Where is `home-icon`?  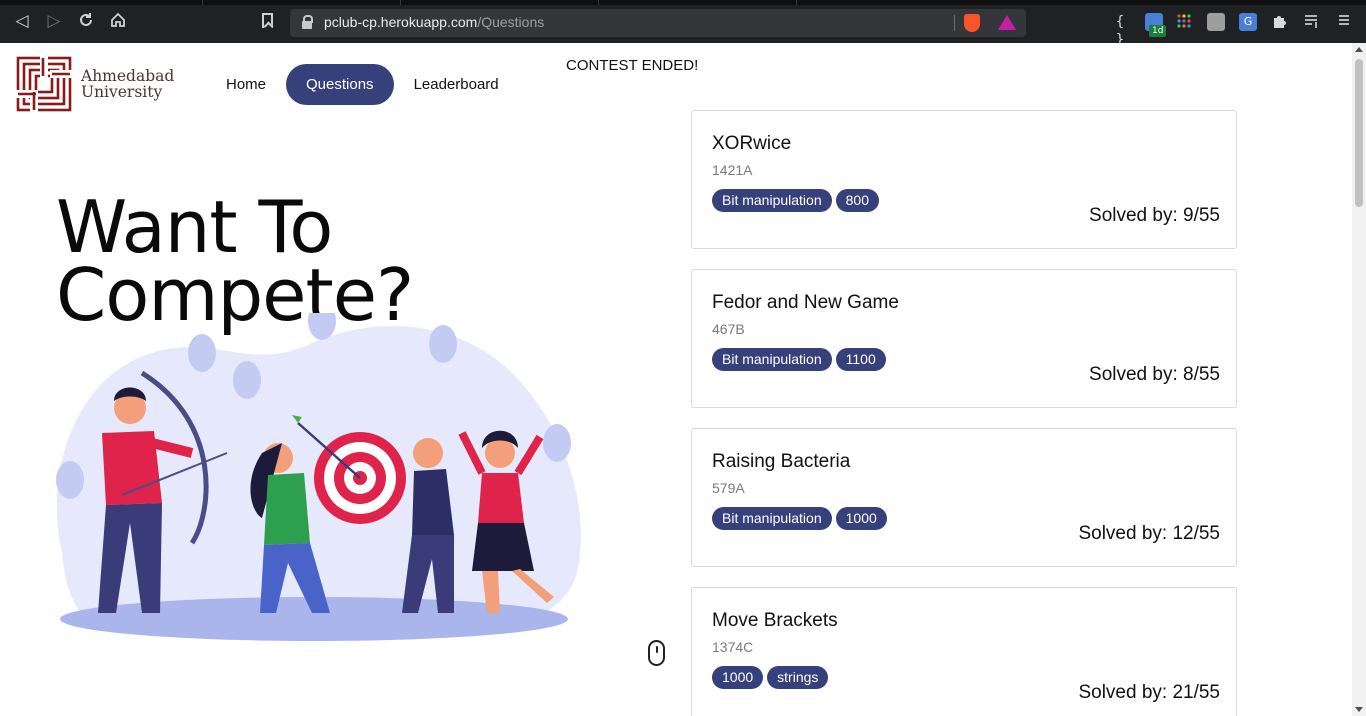
home-icon is located at coordinates (118, 21).